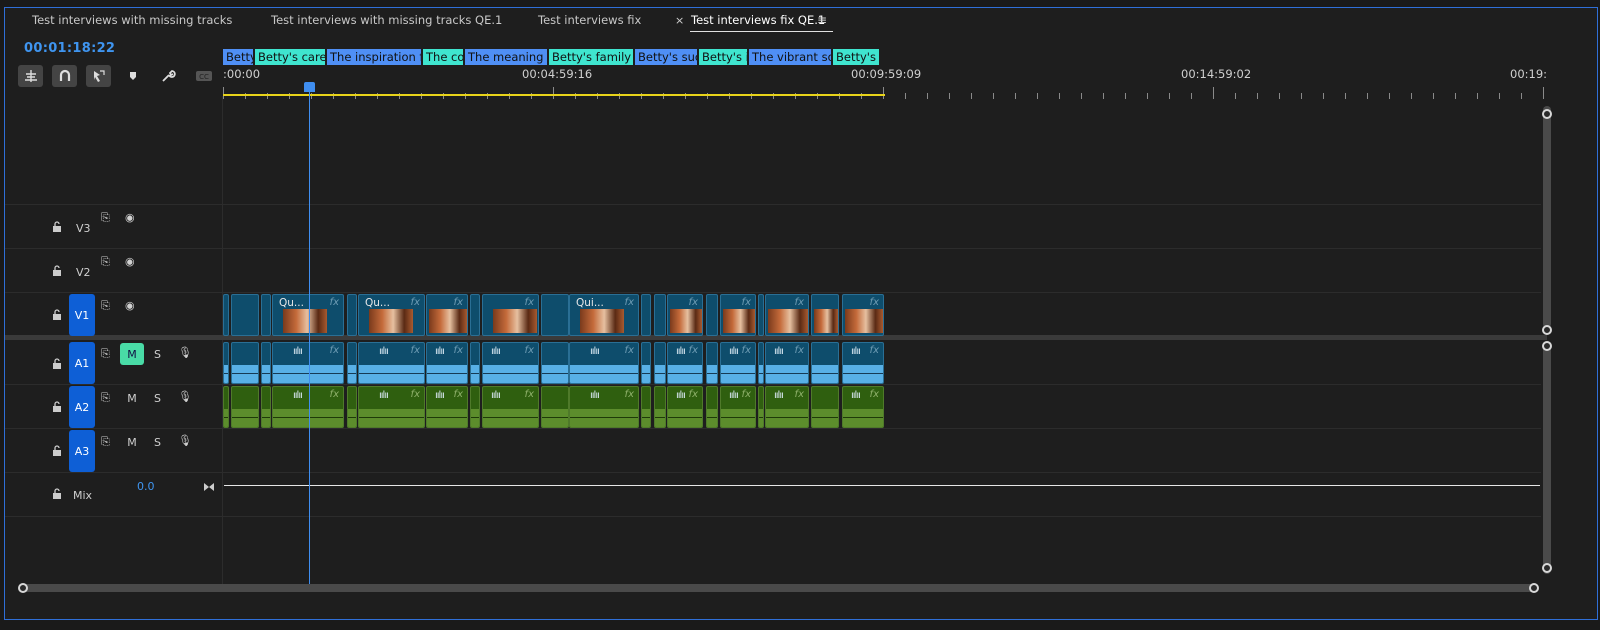 Image resolution: width=1600 pixels, height=630 pixels. I want to click on timeline-zoom-scrollbar, so click(781, 588).